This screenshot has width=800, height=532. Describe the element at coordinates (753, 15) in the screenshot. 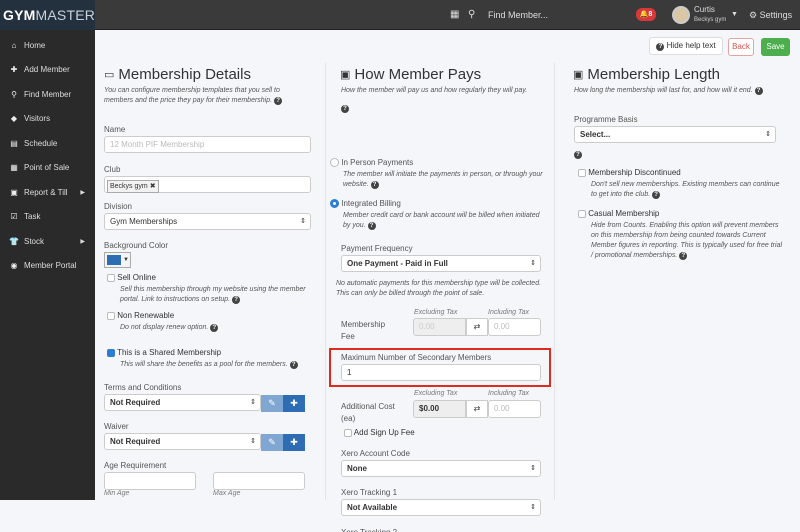

I see `gear-icon: ⚙` at that location.